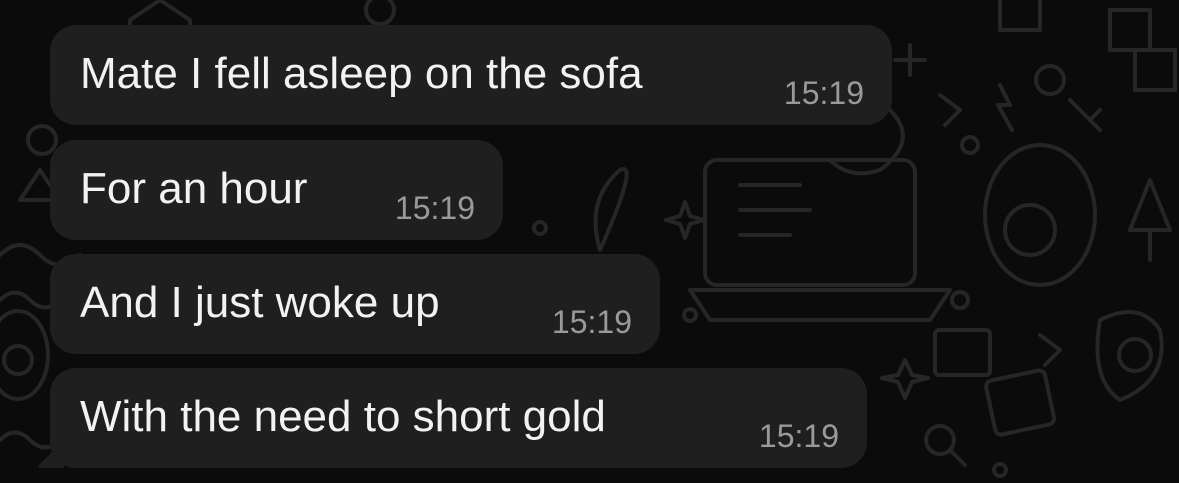 This screenshot has width=1179, height=483. I want to click on message-bubble: With the need to short gold 15:19, so click(458, 418).